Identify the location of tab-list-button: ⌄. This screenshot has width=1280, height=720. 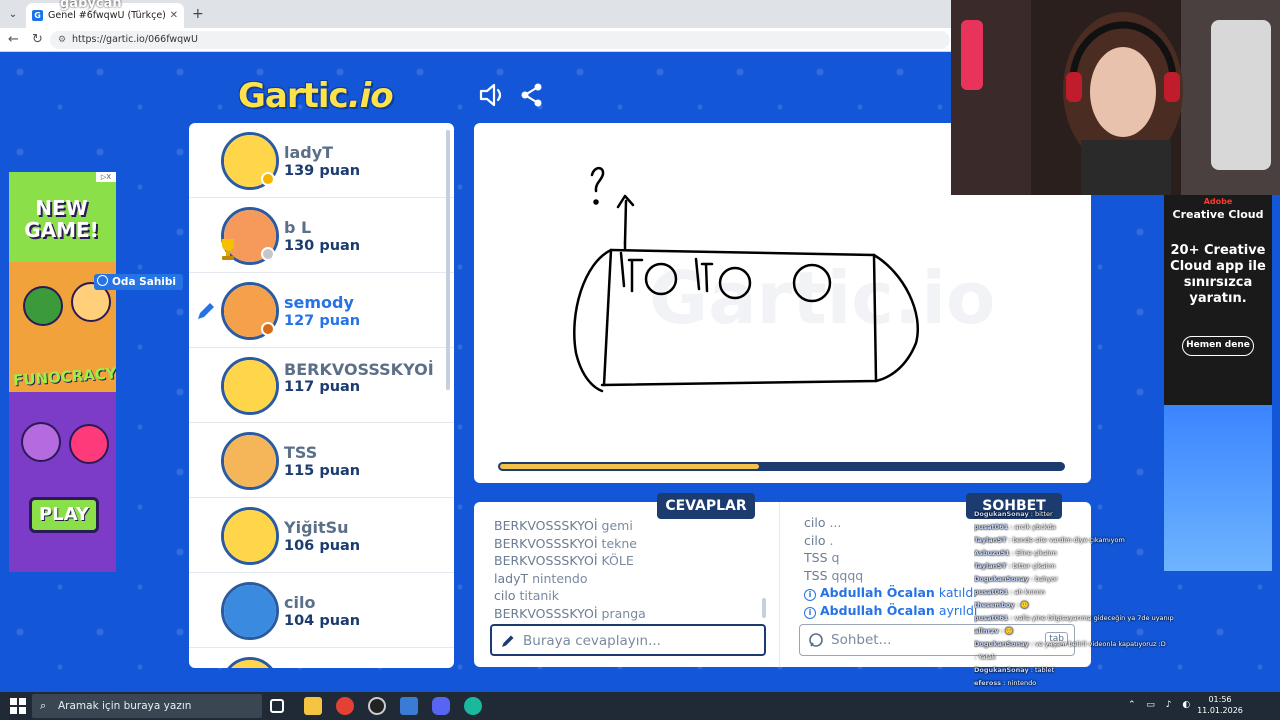
(13, 15).